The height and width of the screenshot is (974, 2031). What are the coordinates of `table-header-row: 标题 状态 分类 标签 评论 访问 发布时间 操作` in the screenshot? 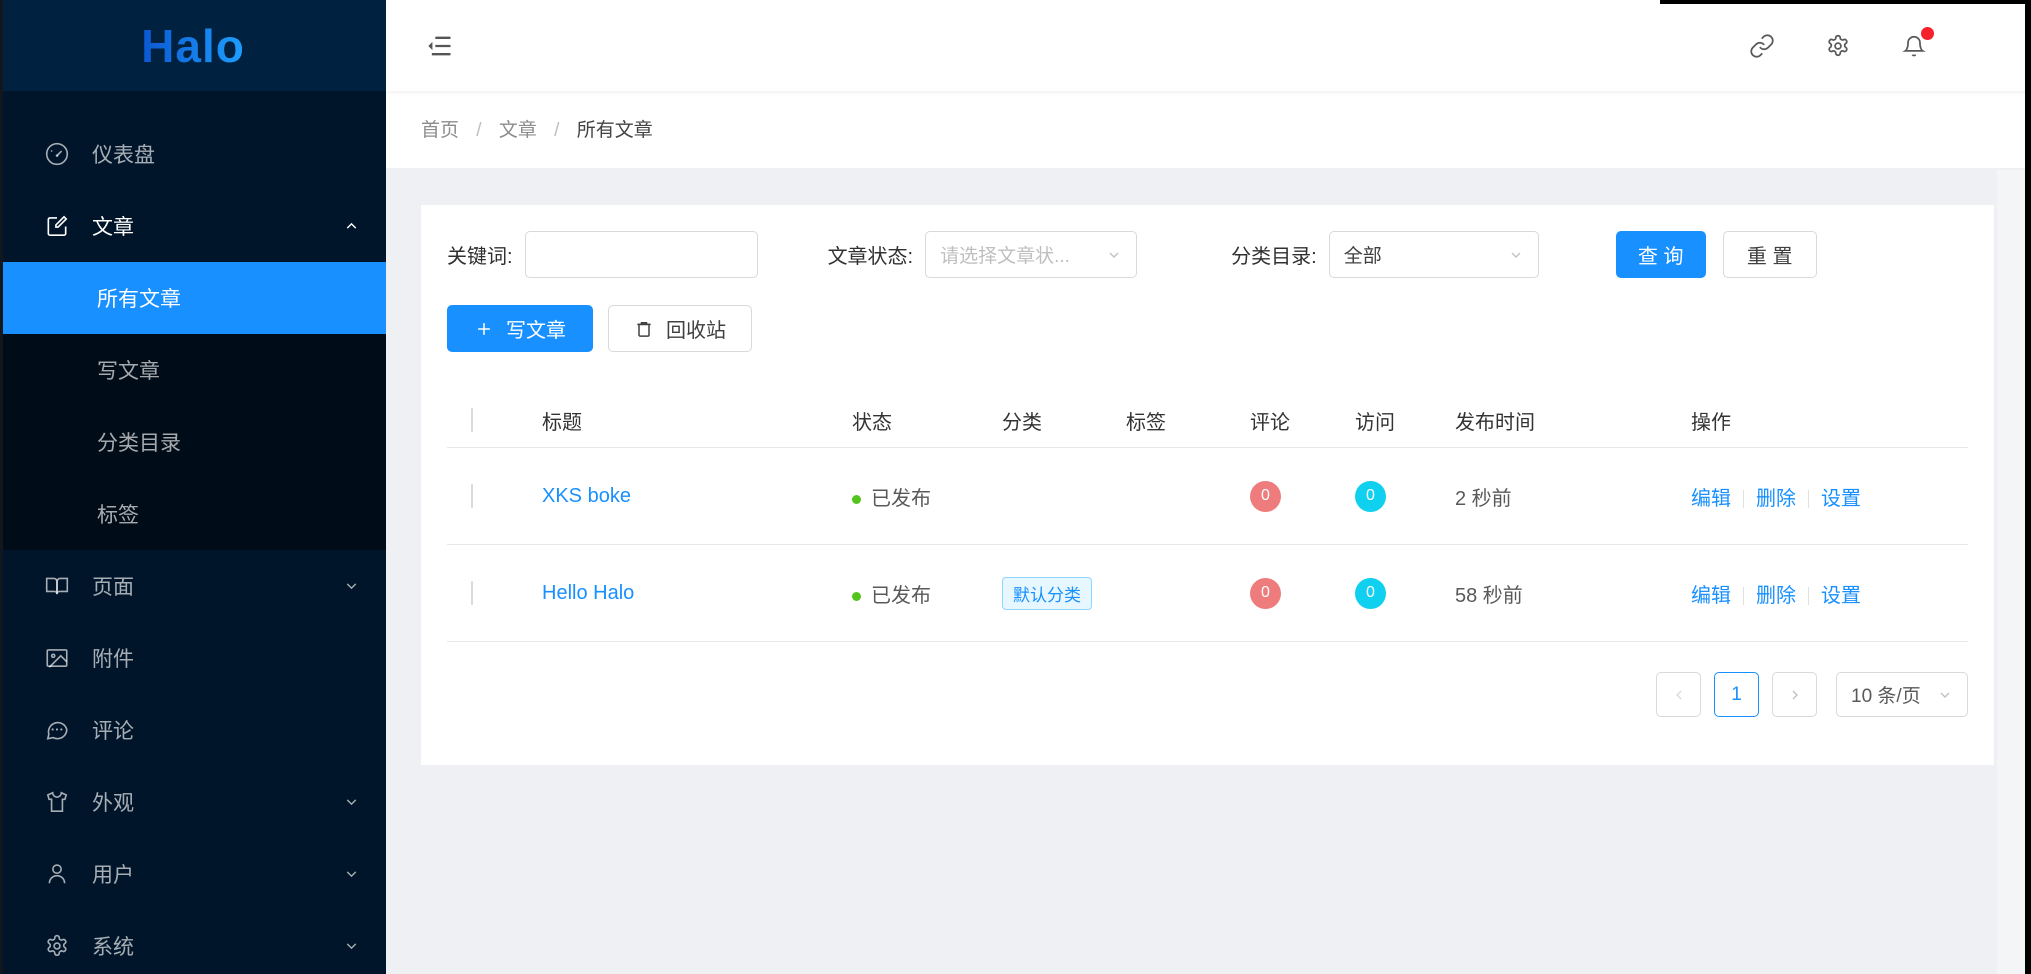 It's located at (1207, 421).